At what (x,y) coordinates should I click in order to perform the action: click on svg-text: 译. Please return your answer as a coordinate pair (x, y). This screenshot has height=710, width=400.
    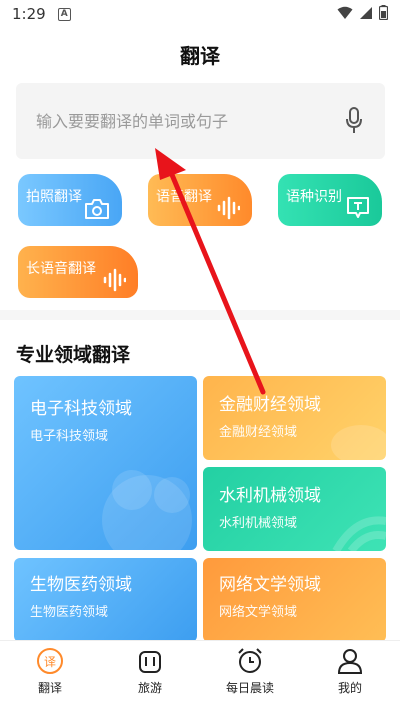
    Looking at the image, I should click on (50, 662).